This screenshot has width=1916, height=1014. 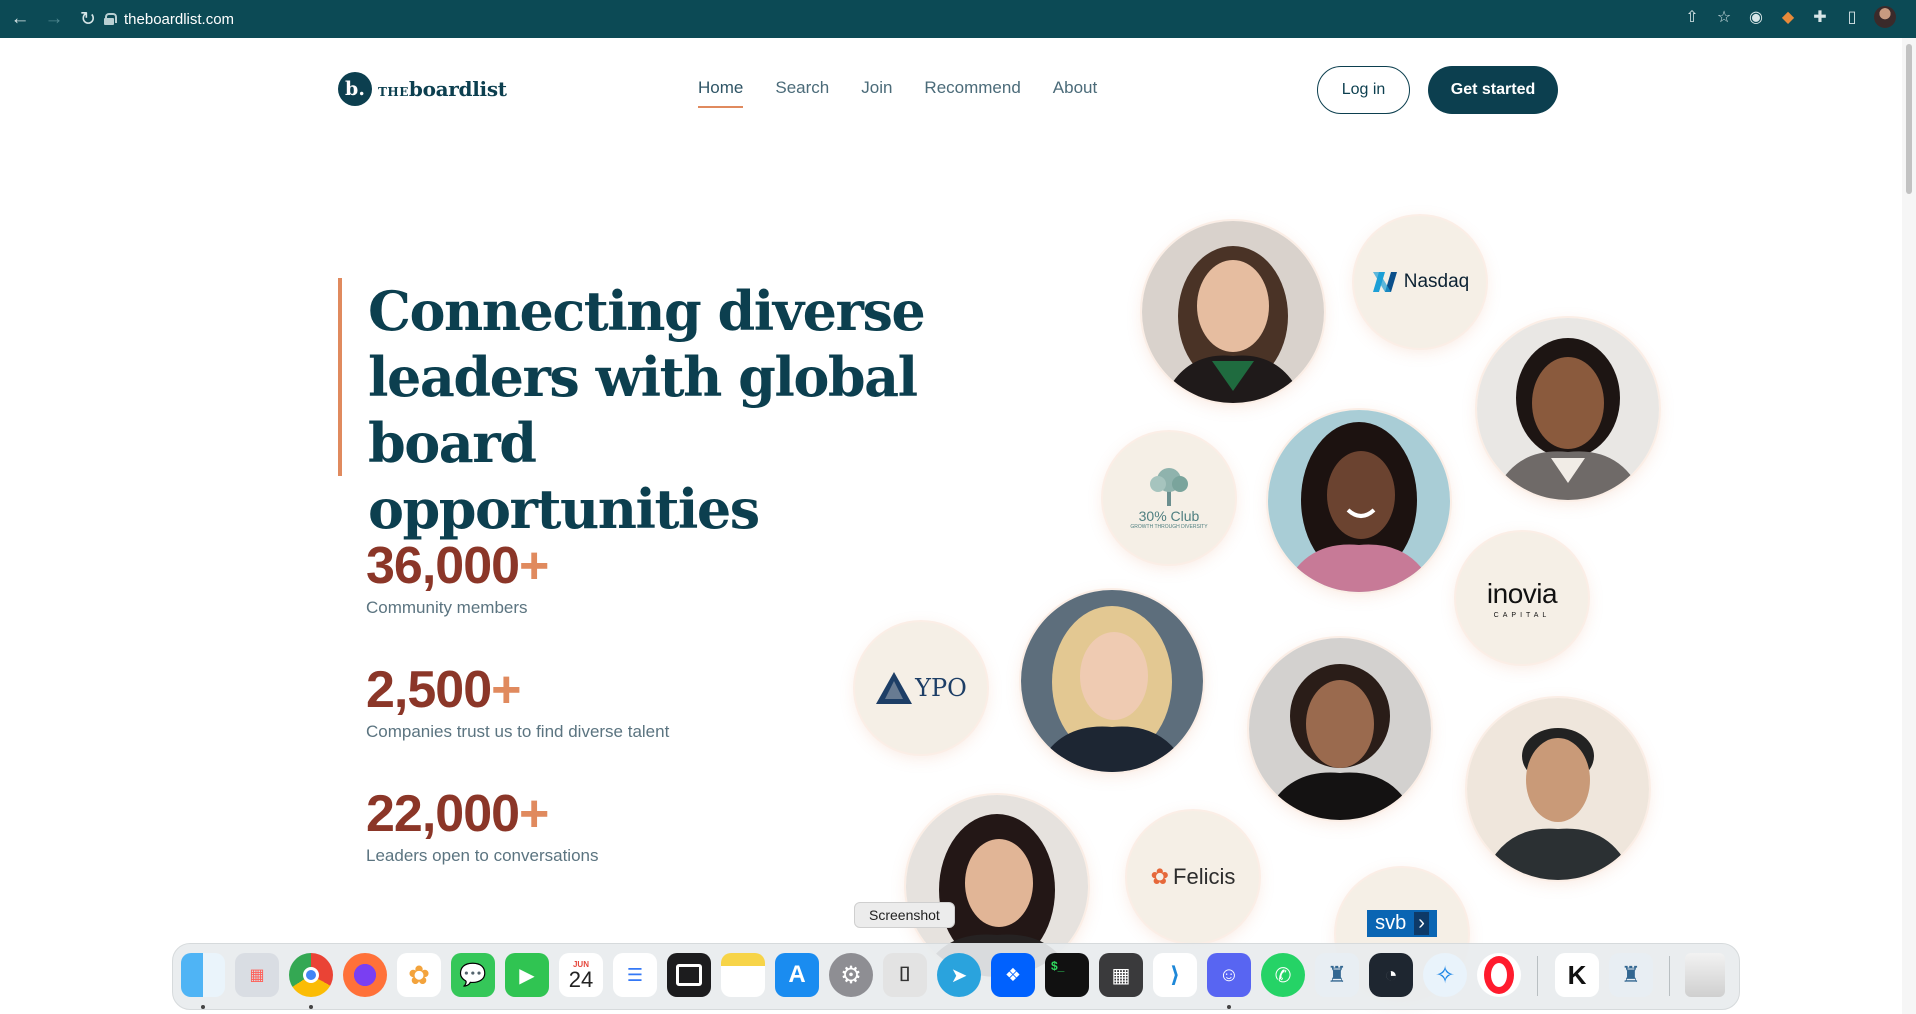 What do you see at coordinates (1169, 487) in the screenshot?
I see `tree-icon` at bounding box center [1169, 487].